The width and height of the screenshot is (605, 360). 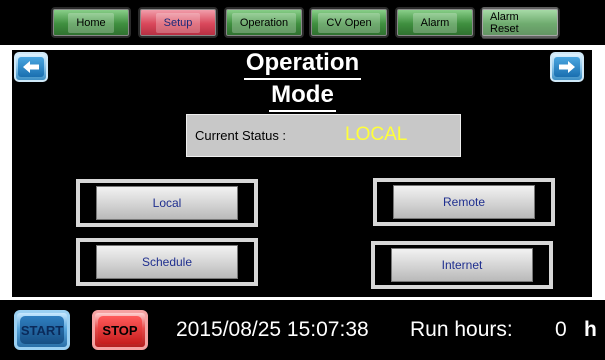 I want to click on nav-home-label: Home, so click(x=91, y=22).